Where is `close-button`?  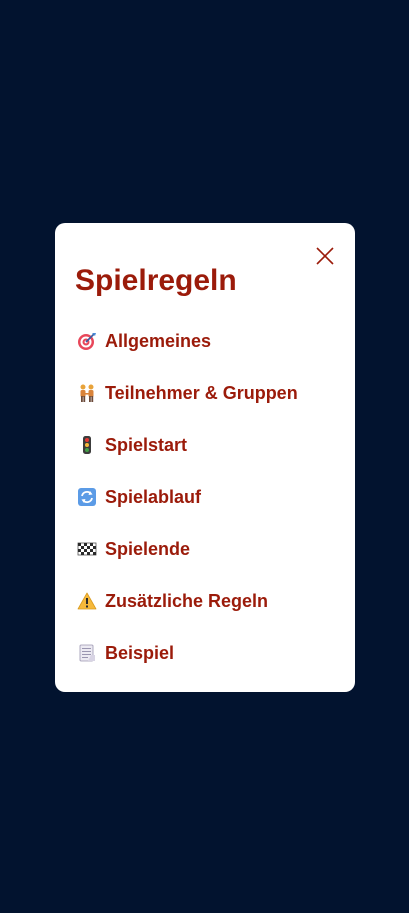
close-button is located at coordinates (325, 256).